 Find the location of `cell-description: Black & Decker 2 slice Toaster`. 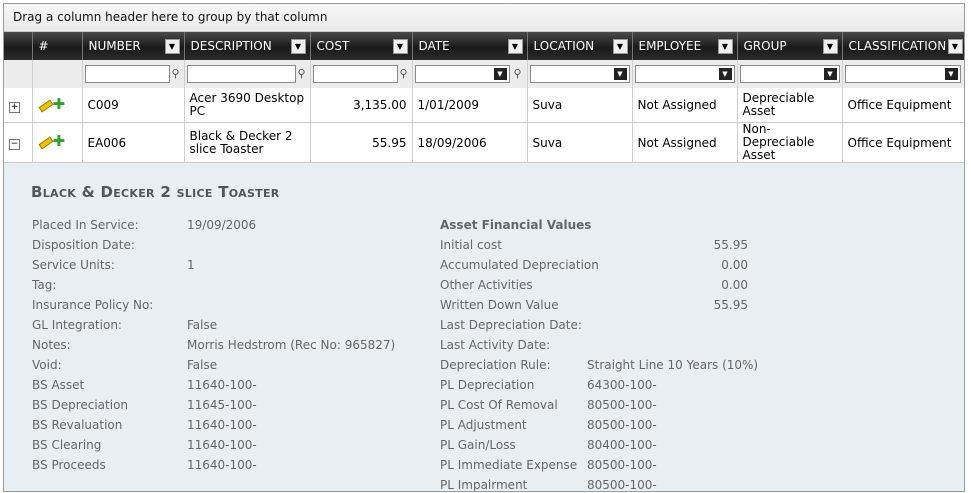

cell-description: Black & Decker 2 slice Toaster is located at coordinates (247, 142).